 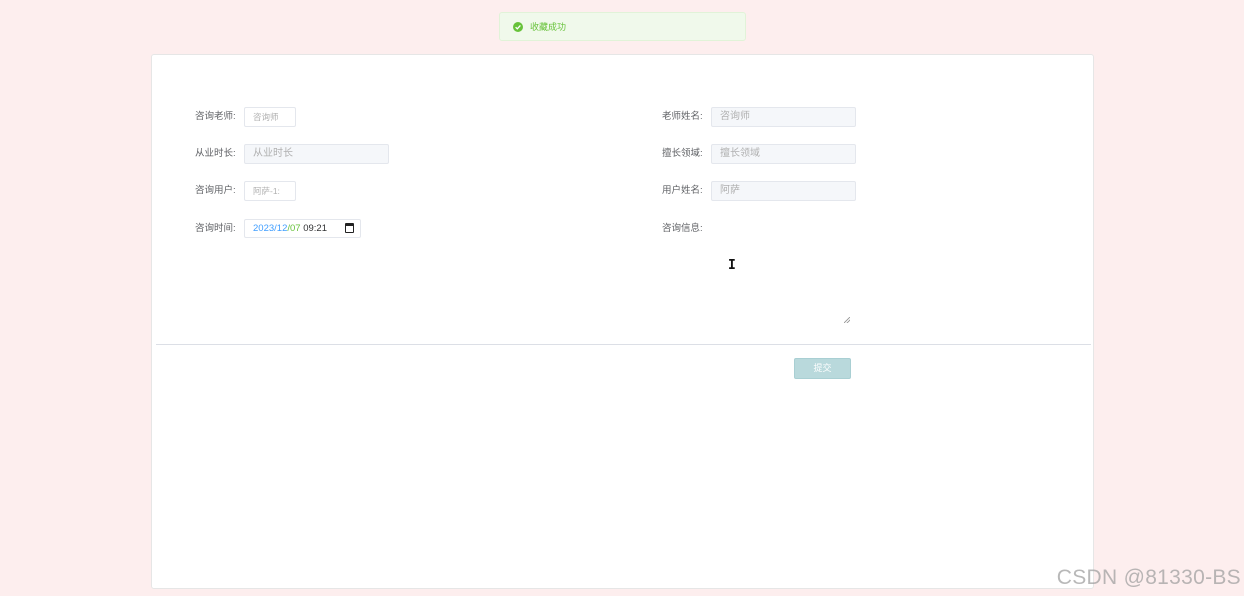 I want to click on label-consult-user: 咨询用户:, so click(x=215, y=190).